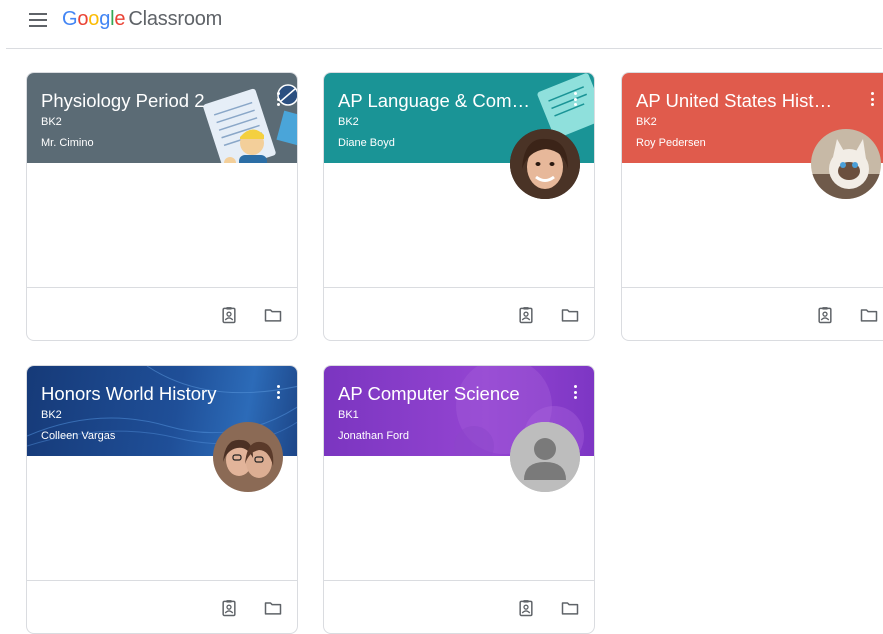 The image size is (883, 634). I want to click on header-illustration, so click(250, 123).